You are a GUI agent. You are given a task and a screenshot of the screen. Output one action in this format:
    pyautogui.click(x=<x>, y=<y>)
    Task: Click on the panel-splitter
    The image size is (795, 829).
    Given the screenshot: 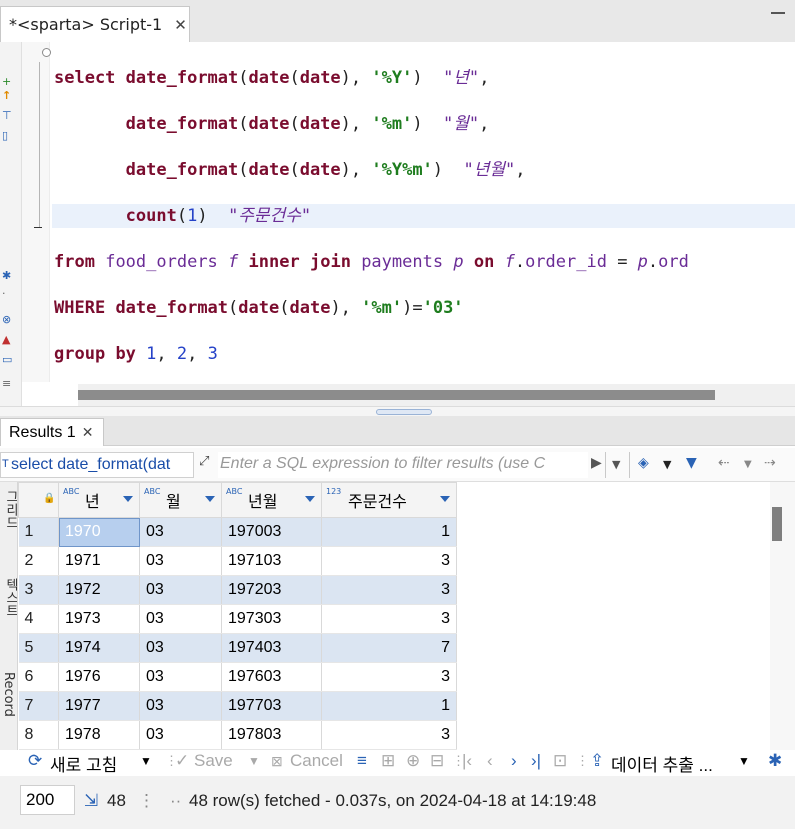 What is the action you would take?
    pyautogui.click(x=397, y=411)
    